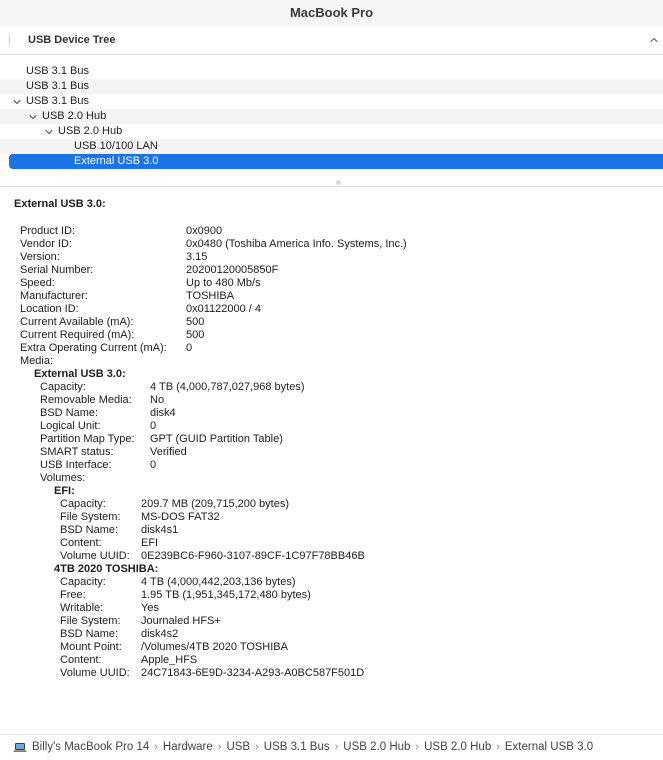 The image size is (663, 760). What do you see at coordinates (116, 161) in the screenshot?
I see `tree-row-label: External USB 3.0` at bounding box center [116, 161].